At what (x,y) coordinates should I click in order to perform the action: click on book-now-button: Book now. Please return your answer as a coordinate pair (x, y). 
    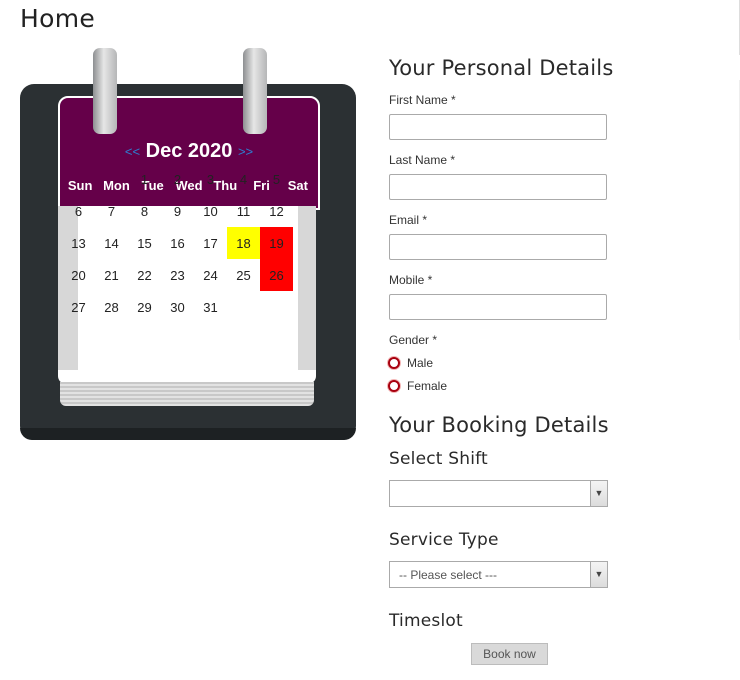
    Looking at the image, I should click on (509, 654).